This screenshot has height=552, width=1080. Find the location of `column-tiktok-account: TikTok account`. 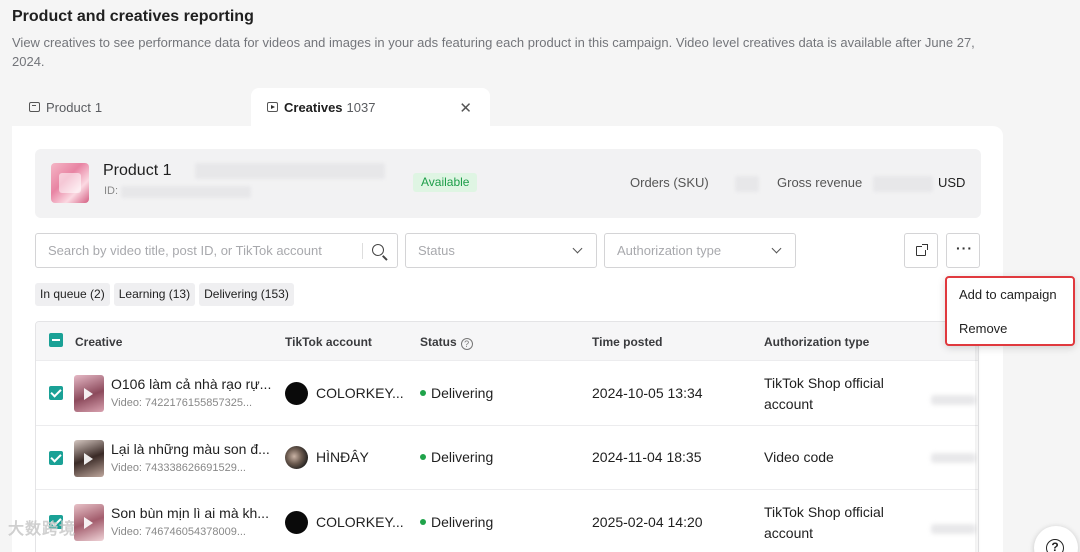

column-tiktok-account: TikTok account is located at coordinates (328, 342).